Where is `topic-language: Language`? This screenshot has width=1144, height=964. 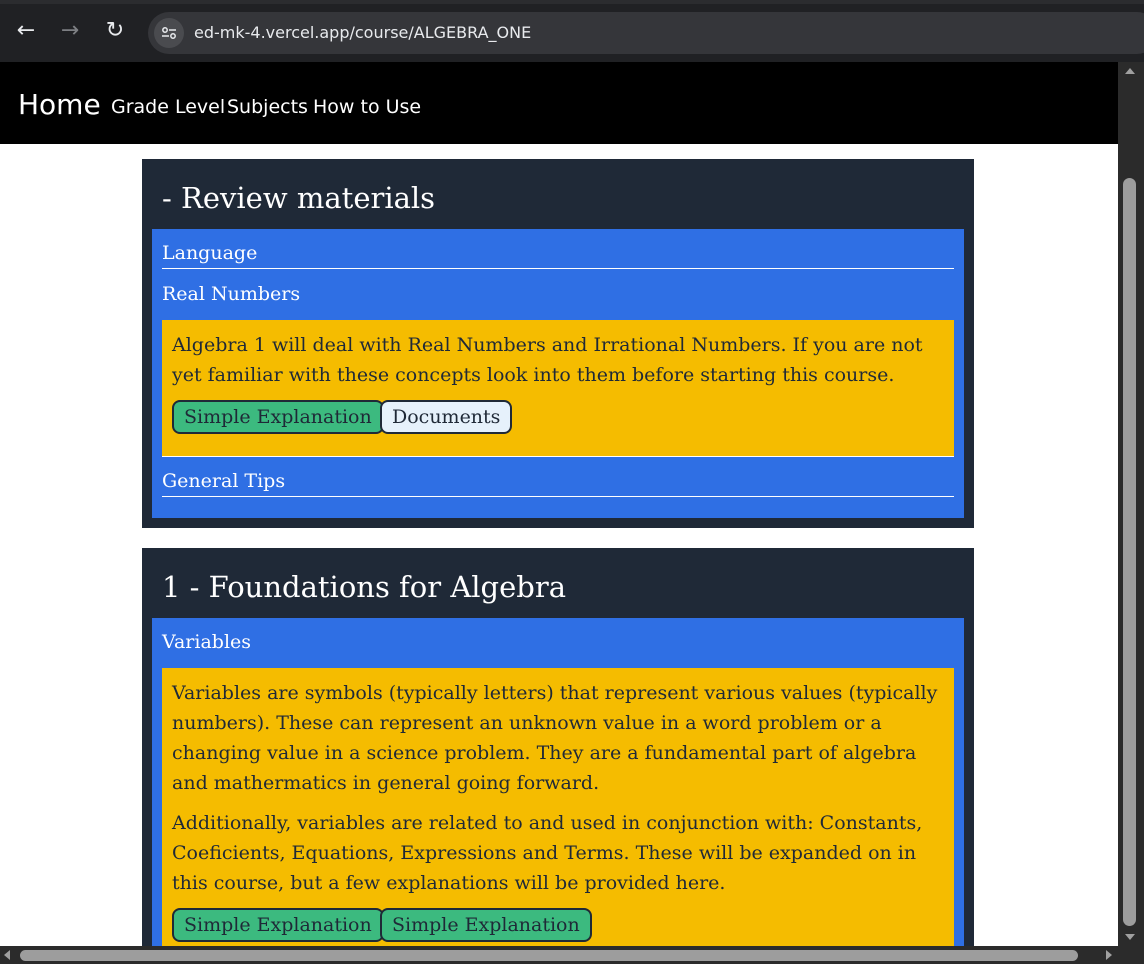
topic-language: Language is located at coordinates (558, 253).